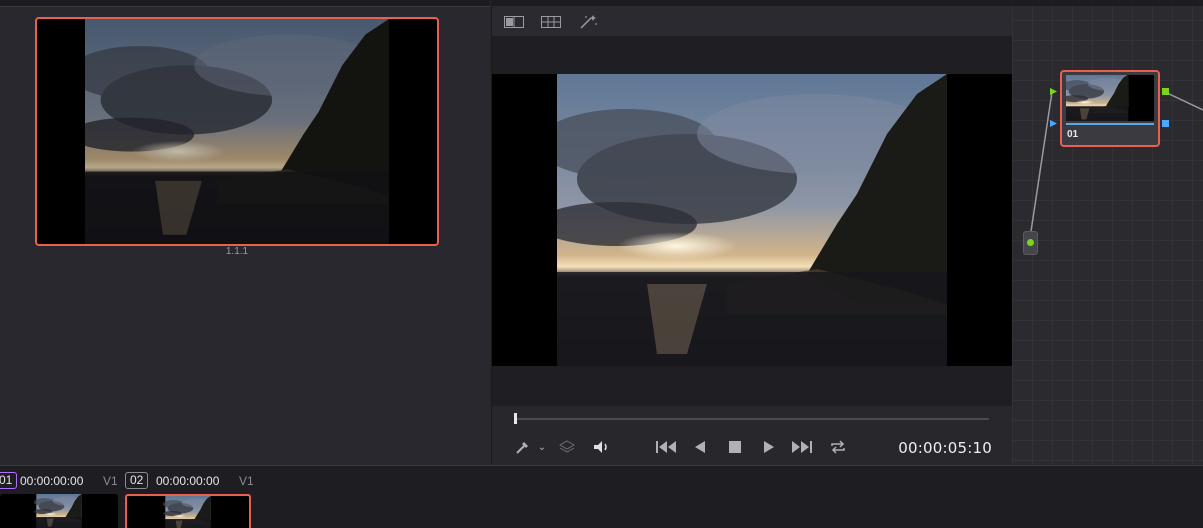 This screenshot has height=528, width=1203. What do you see at coordinates (188, 481) in the screenshot?
I see `clip-timecode-02: 00:00:00:00` at bounding box center [188, 481].